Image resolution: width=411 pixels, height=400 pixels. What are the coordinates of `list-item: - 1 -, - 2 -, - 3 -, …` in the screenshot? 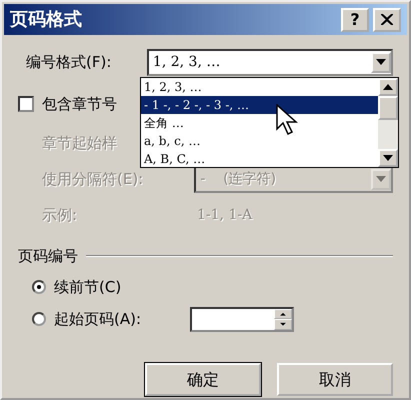 It's located at (259, 105).